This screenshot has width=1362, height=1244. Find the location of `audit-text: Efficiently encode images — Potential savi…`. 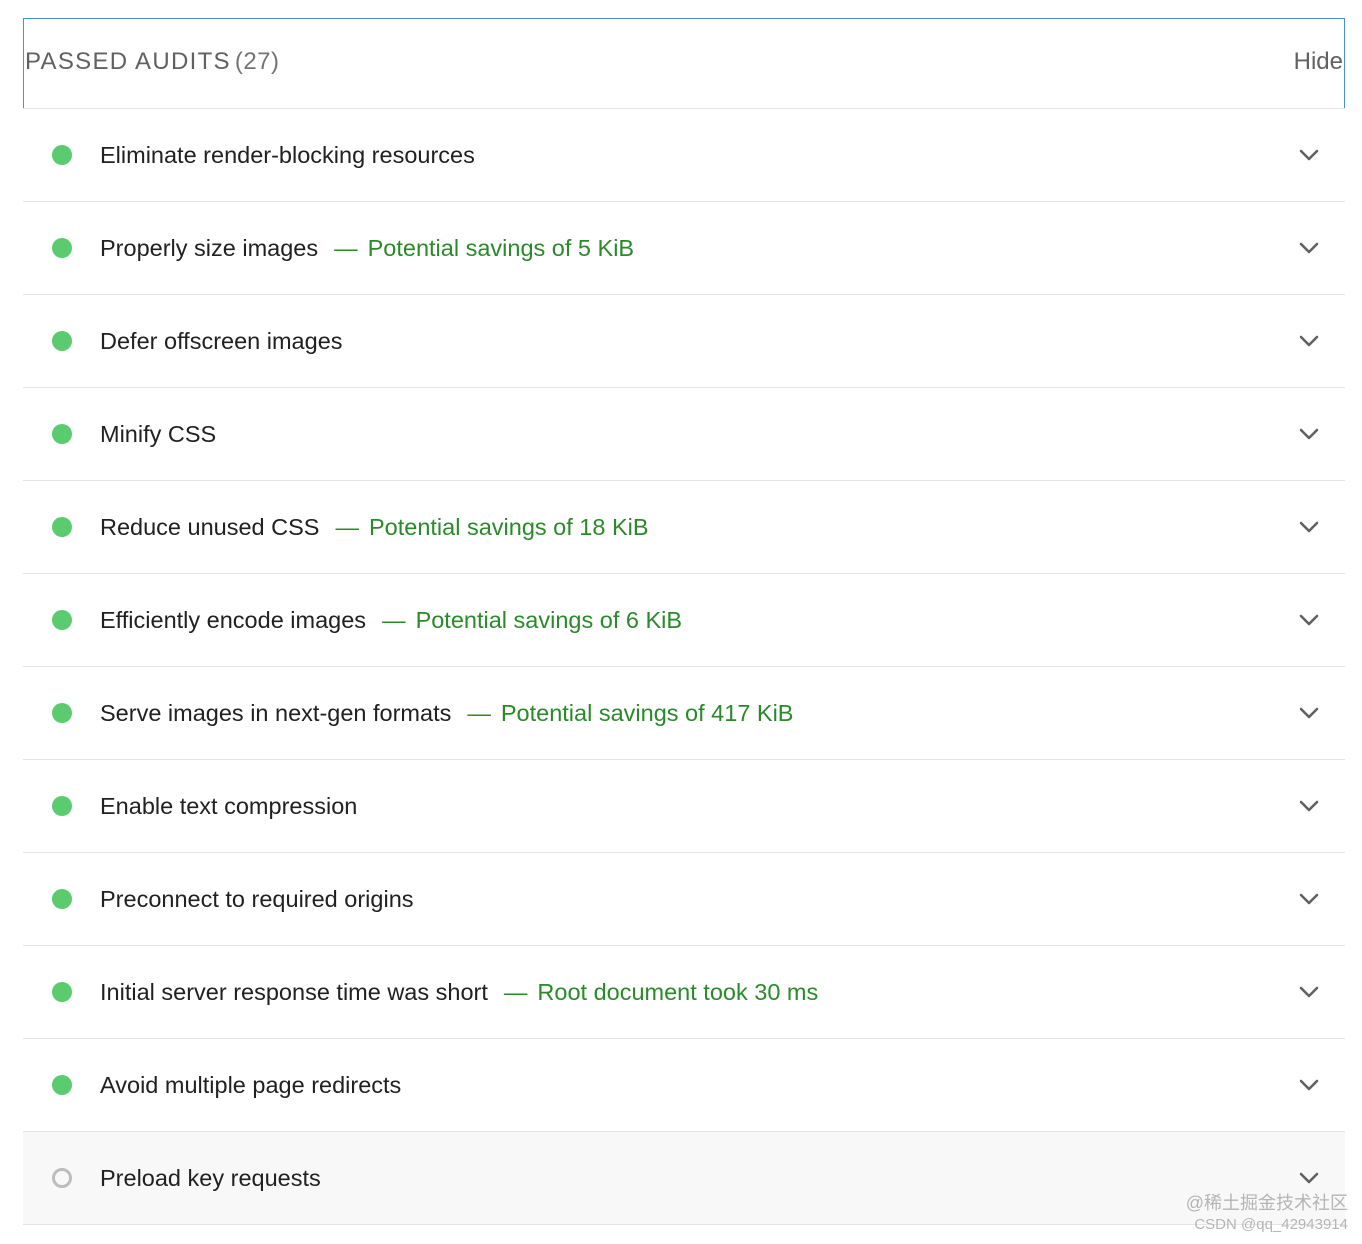

audit-text: Efficiently encode images — Potential savi… is located at coordinates (391, 620).